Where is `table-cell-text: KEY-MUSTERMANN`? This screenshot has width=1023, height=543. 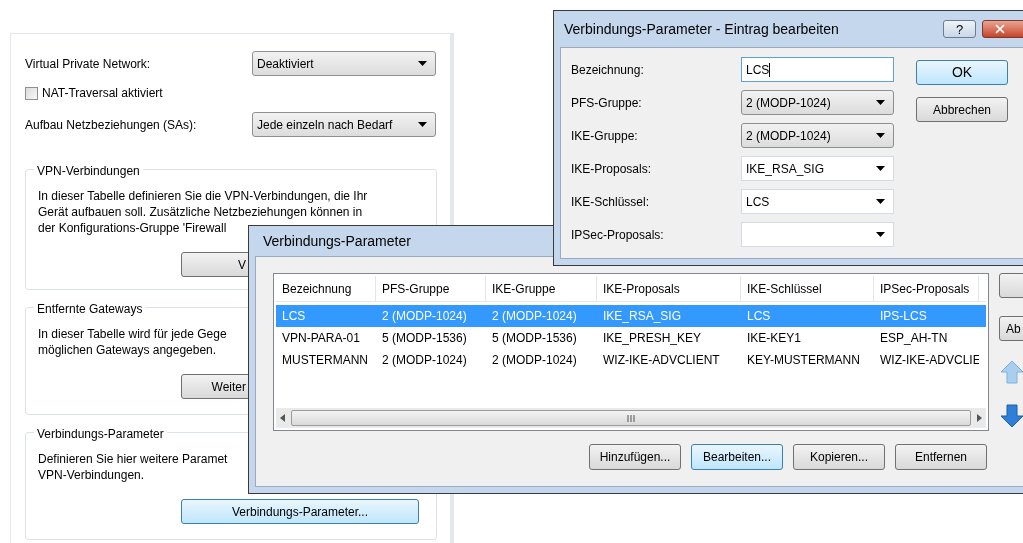 table-cell-text: KEY-MUSTERMANN is located at coordinates (803, 360).